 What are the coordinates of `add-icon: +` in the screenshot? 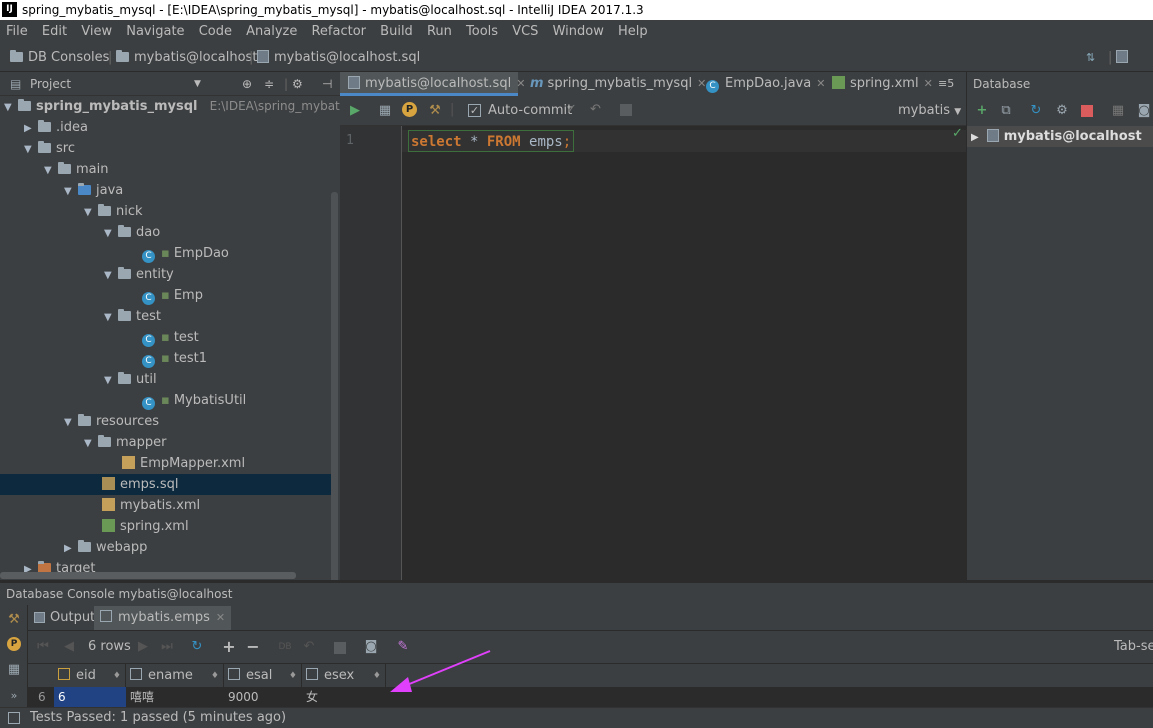 It's located at (982, 111).